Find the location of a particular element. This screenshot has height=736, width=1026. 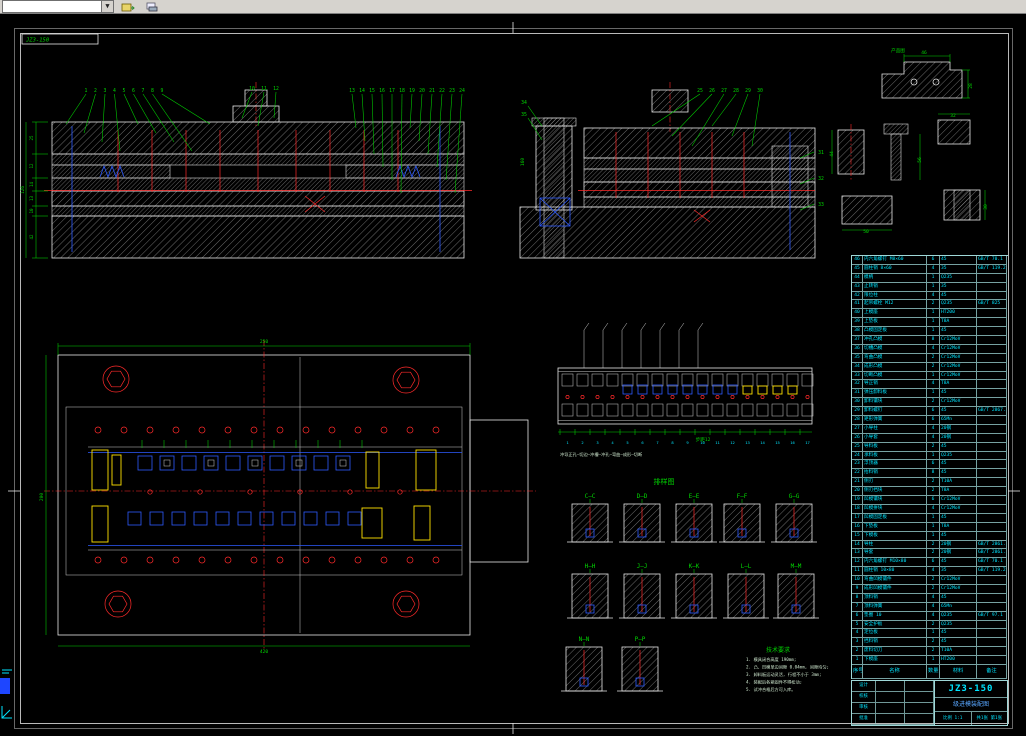

bom-cell: 33 is located at coordinates (857, 376).